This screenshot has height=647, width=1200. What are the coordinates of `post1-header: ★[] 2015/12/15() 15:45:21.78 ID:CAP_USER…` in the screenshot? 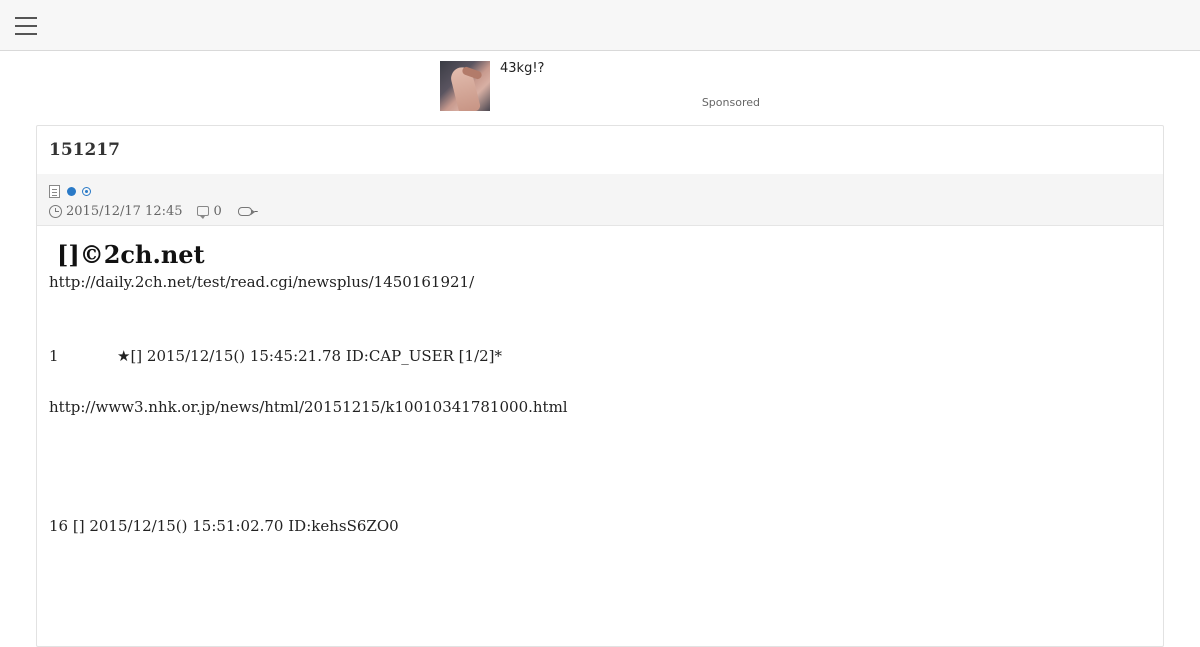 It's located at (310, 356).